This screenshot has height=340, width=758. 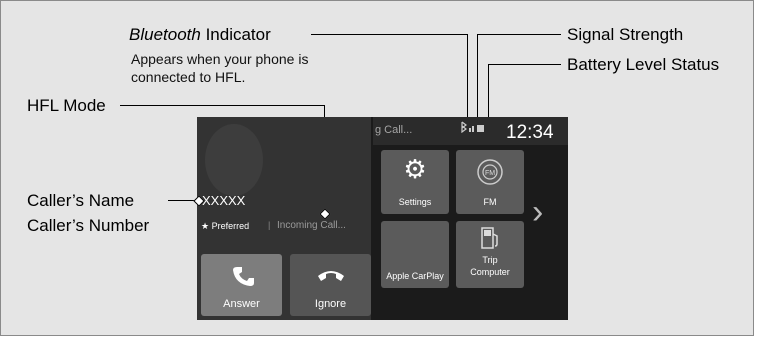 What do you see at coordinates (415, 202) in the screenshot?
I see `settings-label: Settings` at bounding box center [415, 202].